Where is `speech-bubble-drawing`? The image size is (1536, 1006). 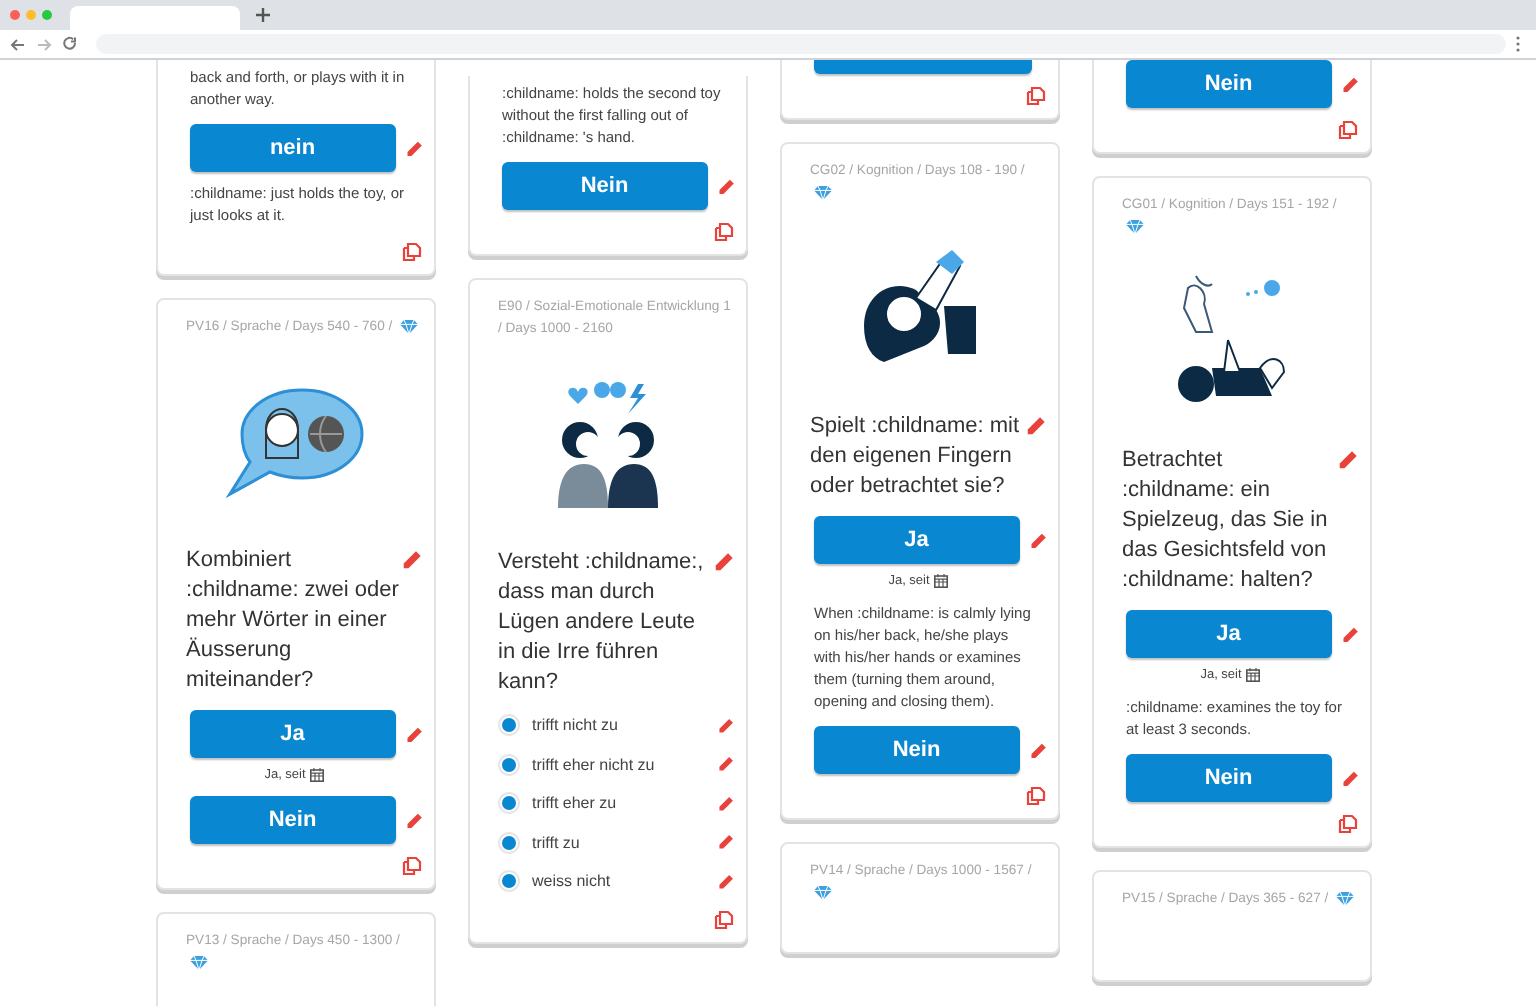 speech-bubble-drawing is located at coordinates (296, 442).